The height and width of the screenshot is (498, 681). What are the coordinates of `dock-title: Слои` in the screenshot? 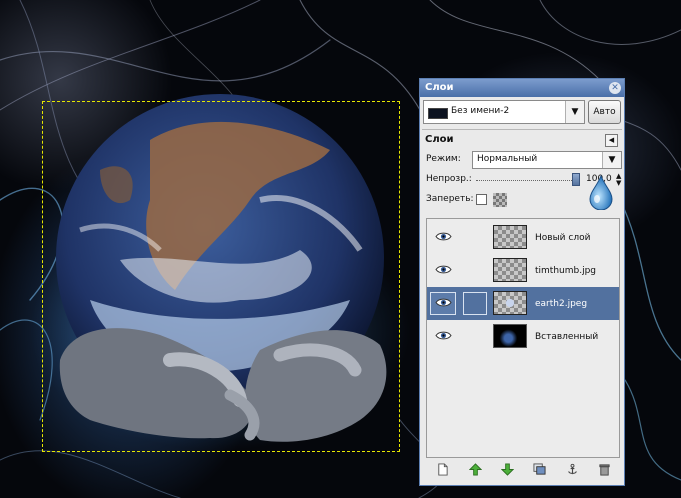 It's located at (439, 87).